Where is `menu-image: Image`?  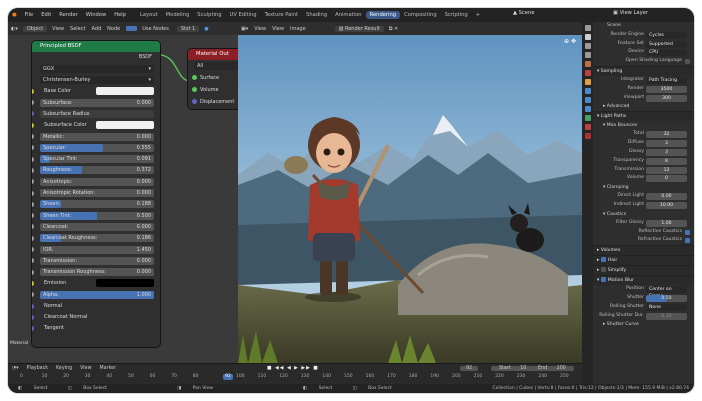
menu-image: Image is located at coordinates (298, 29).